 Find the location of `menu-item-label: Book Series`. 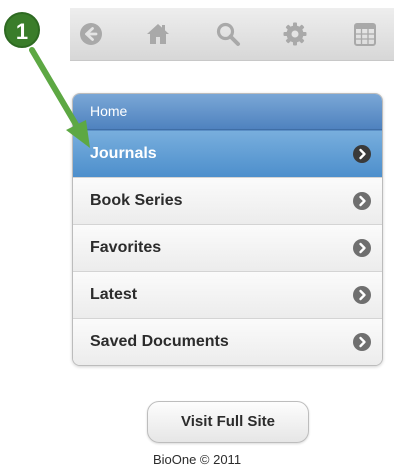

menu-item-label: Book Series is located at coordinates (136, 200).